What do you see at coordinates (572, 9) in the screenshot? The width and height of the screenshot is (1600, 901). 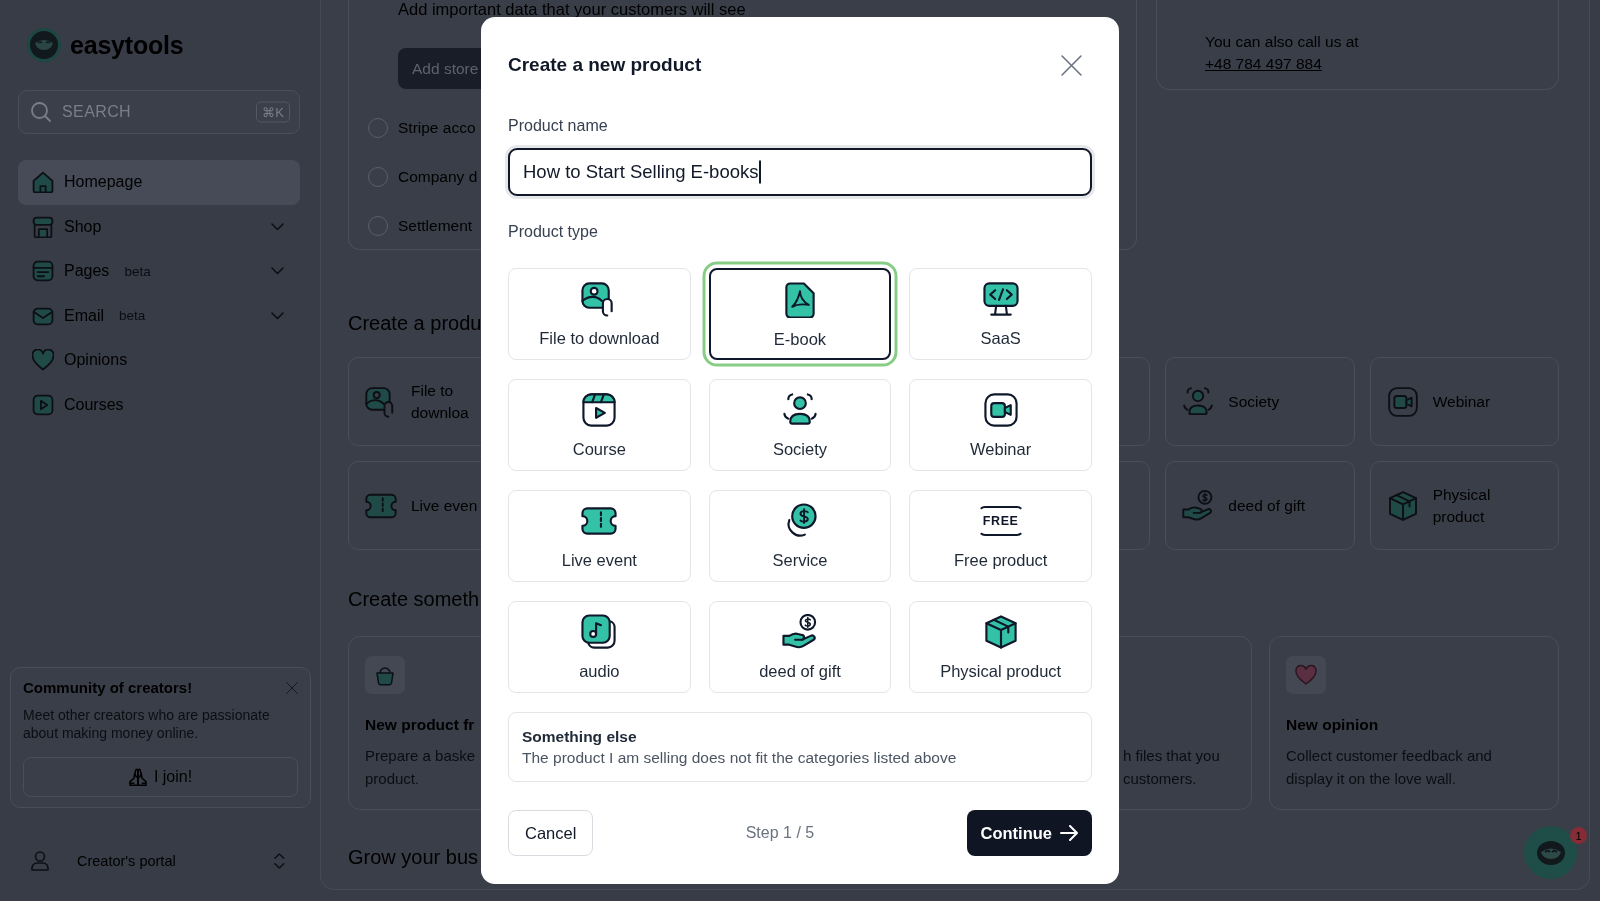 I see `intro-text: Add important data that your customers will see` at bounding box center [572, 9].